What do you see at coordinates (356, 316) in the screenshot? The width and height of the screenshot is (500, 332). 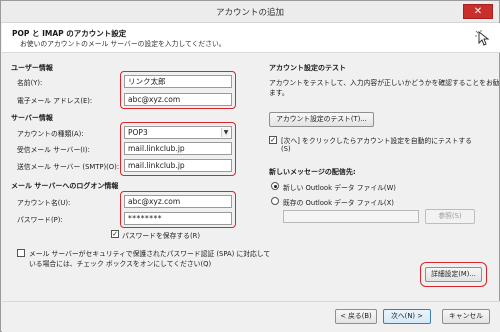 I see `back-button: < 戻る(B)` at bounding box center [356, 316].